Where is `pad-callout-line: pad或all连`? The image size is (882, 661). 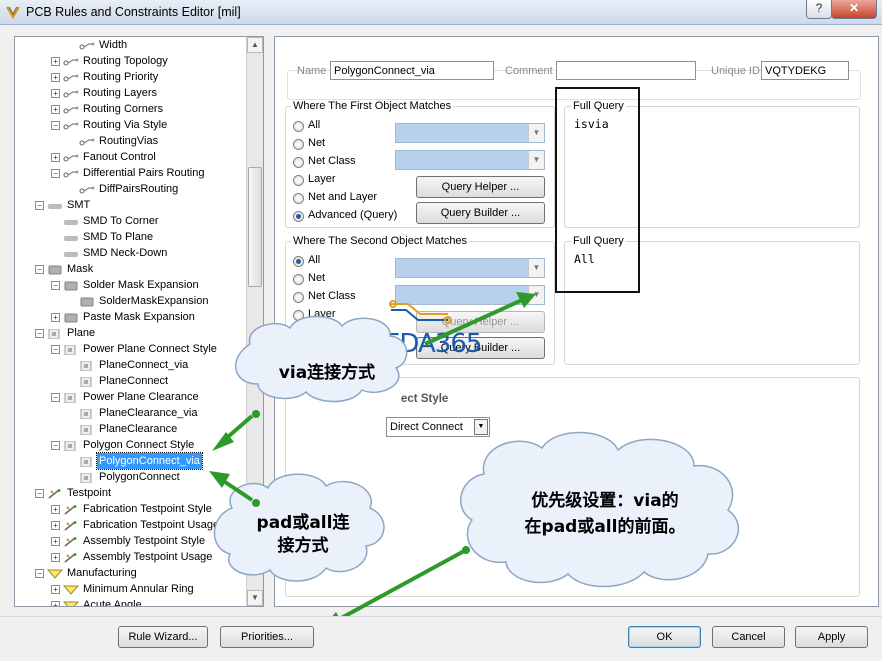
pad-callout-line: pad或all连 is located at coordinates (303, 523).